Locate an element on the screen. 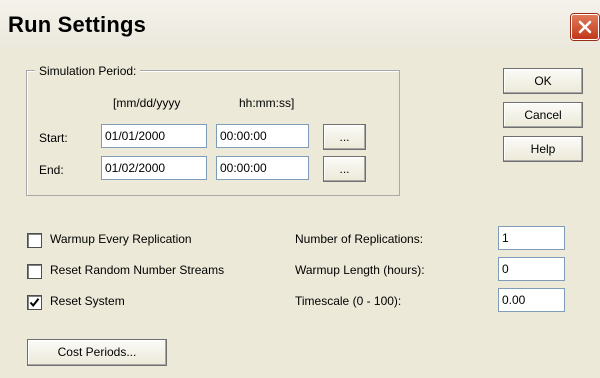 This screenshot has width=600, height=378. close-button is located at coordinates (585, 27).